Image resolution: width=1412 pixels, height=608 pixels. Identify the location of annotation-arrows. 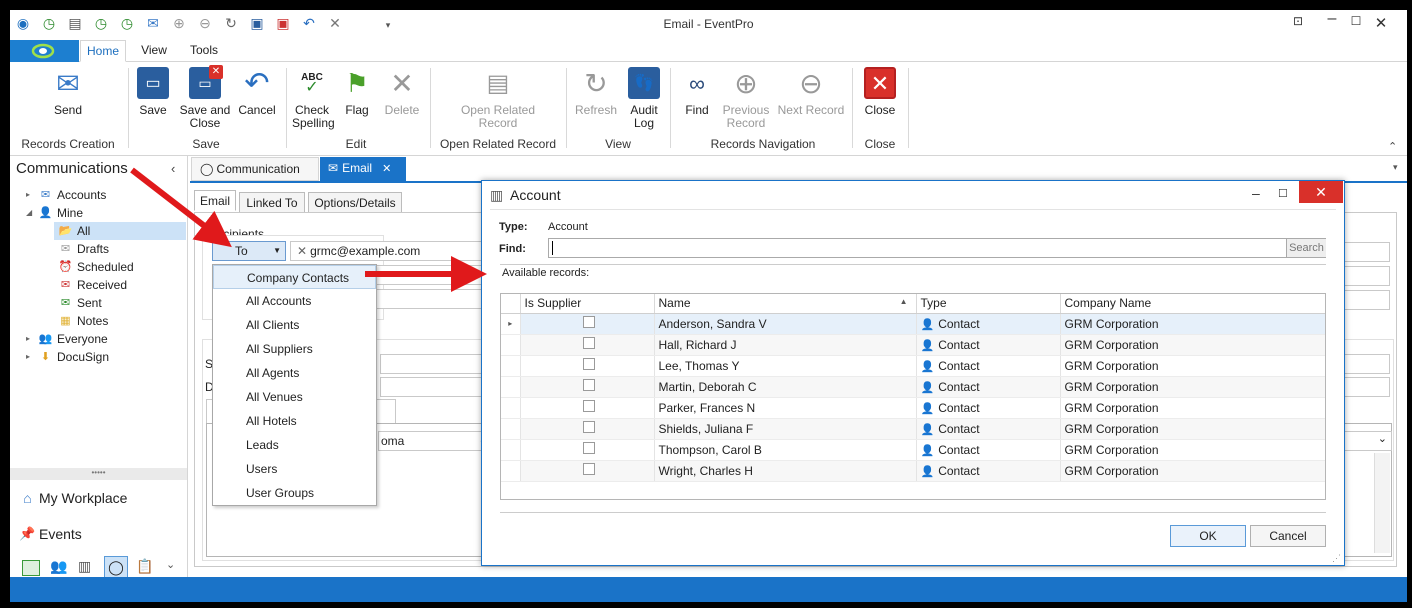
(308, 229).